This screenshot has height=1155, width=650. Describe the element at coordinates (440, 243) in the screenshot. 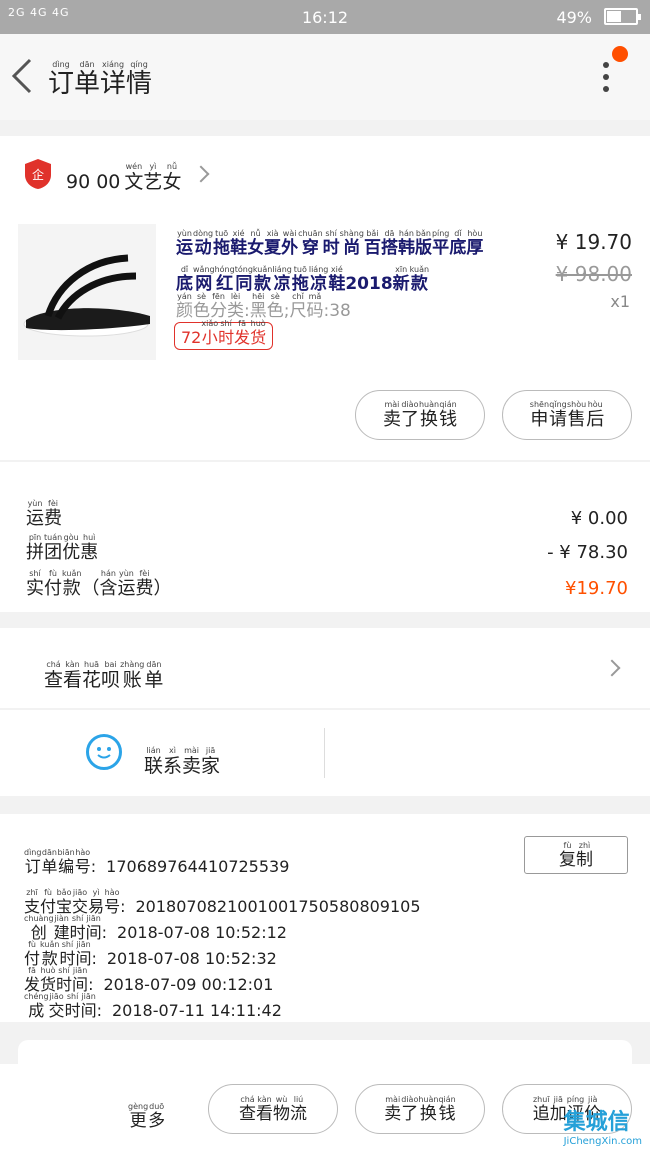

I see `ruby-char: píng 平` at that location.